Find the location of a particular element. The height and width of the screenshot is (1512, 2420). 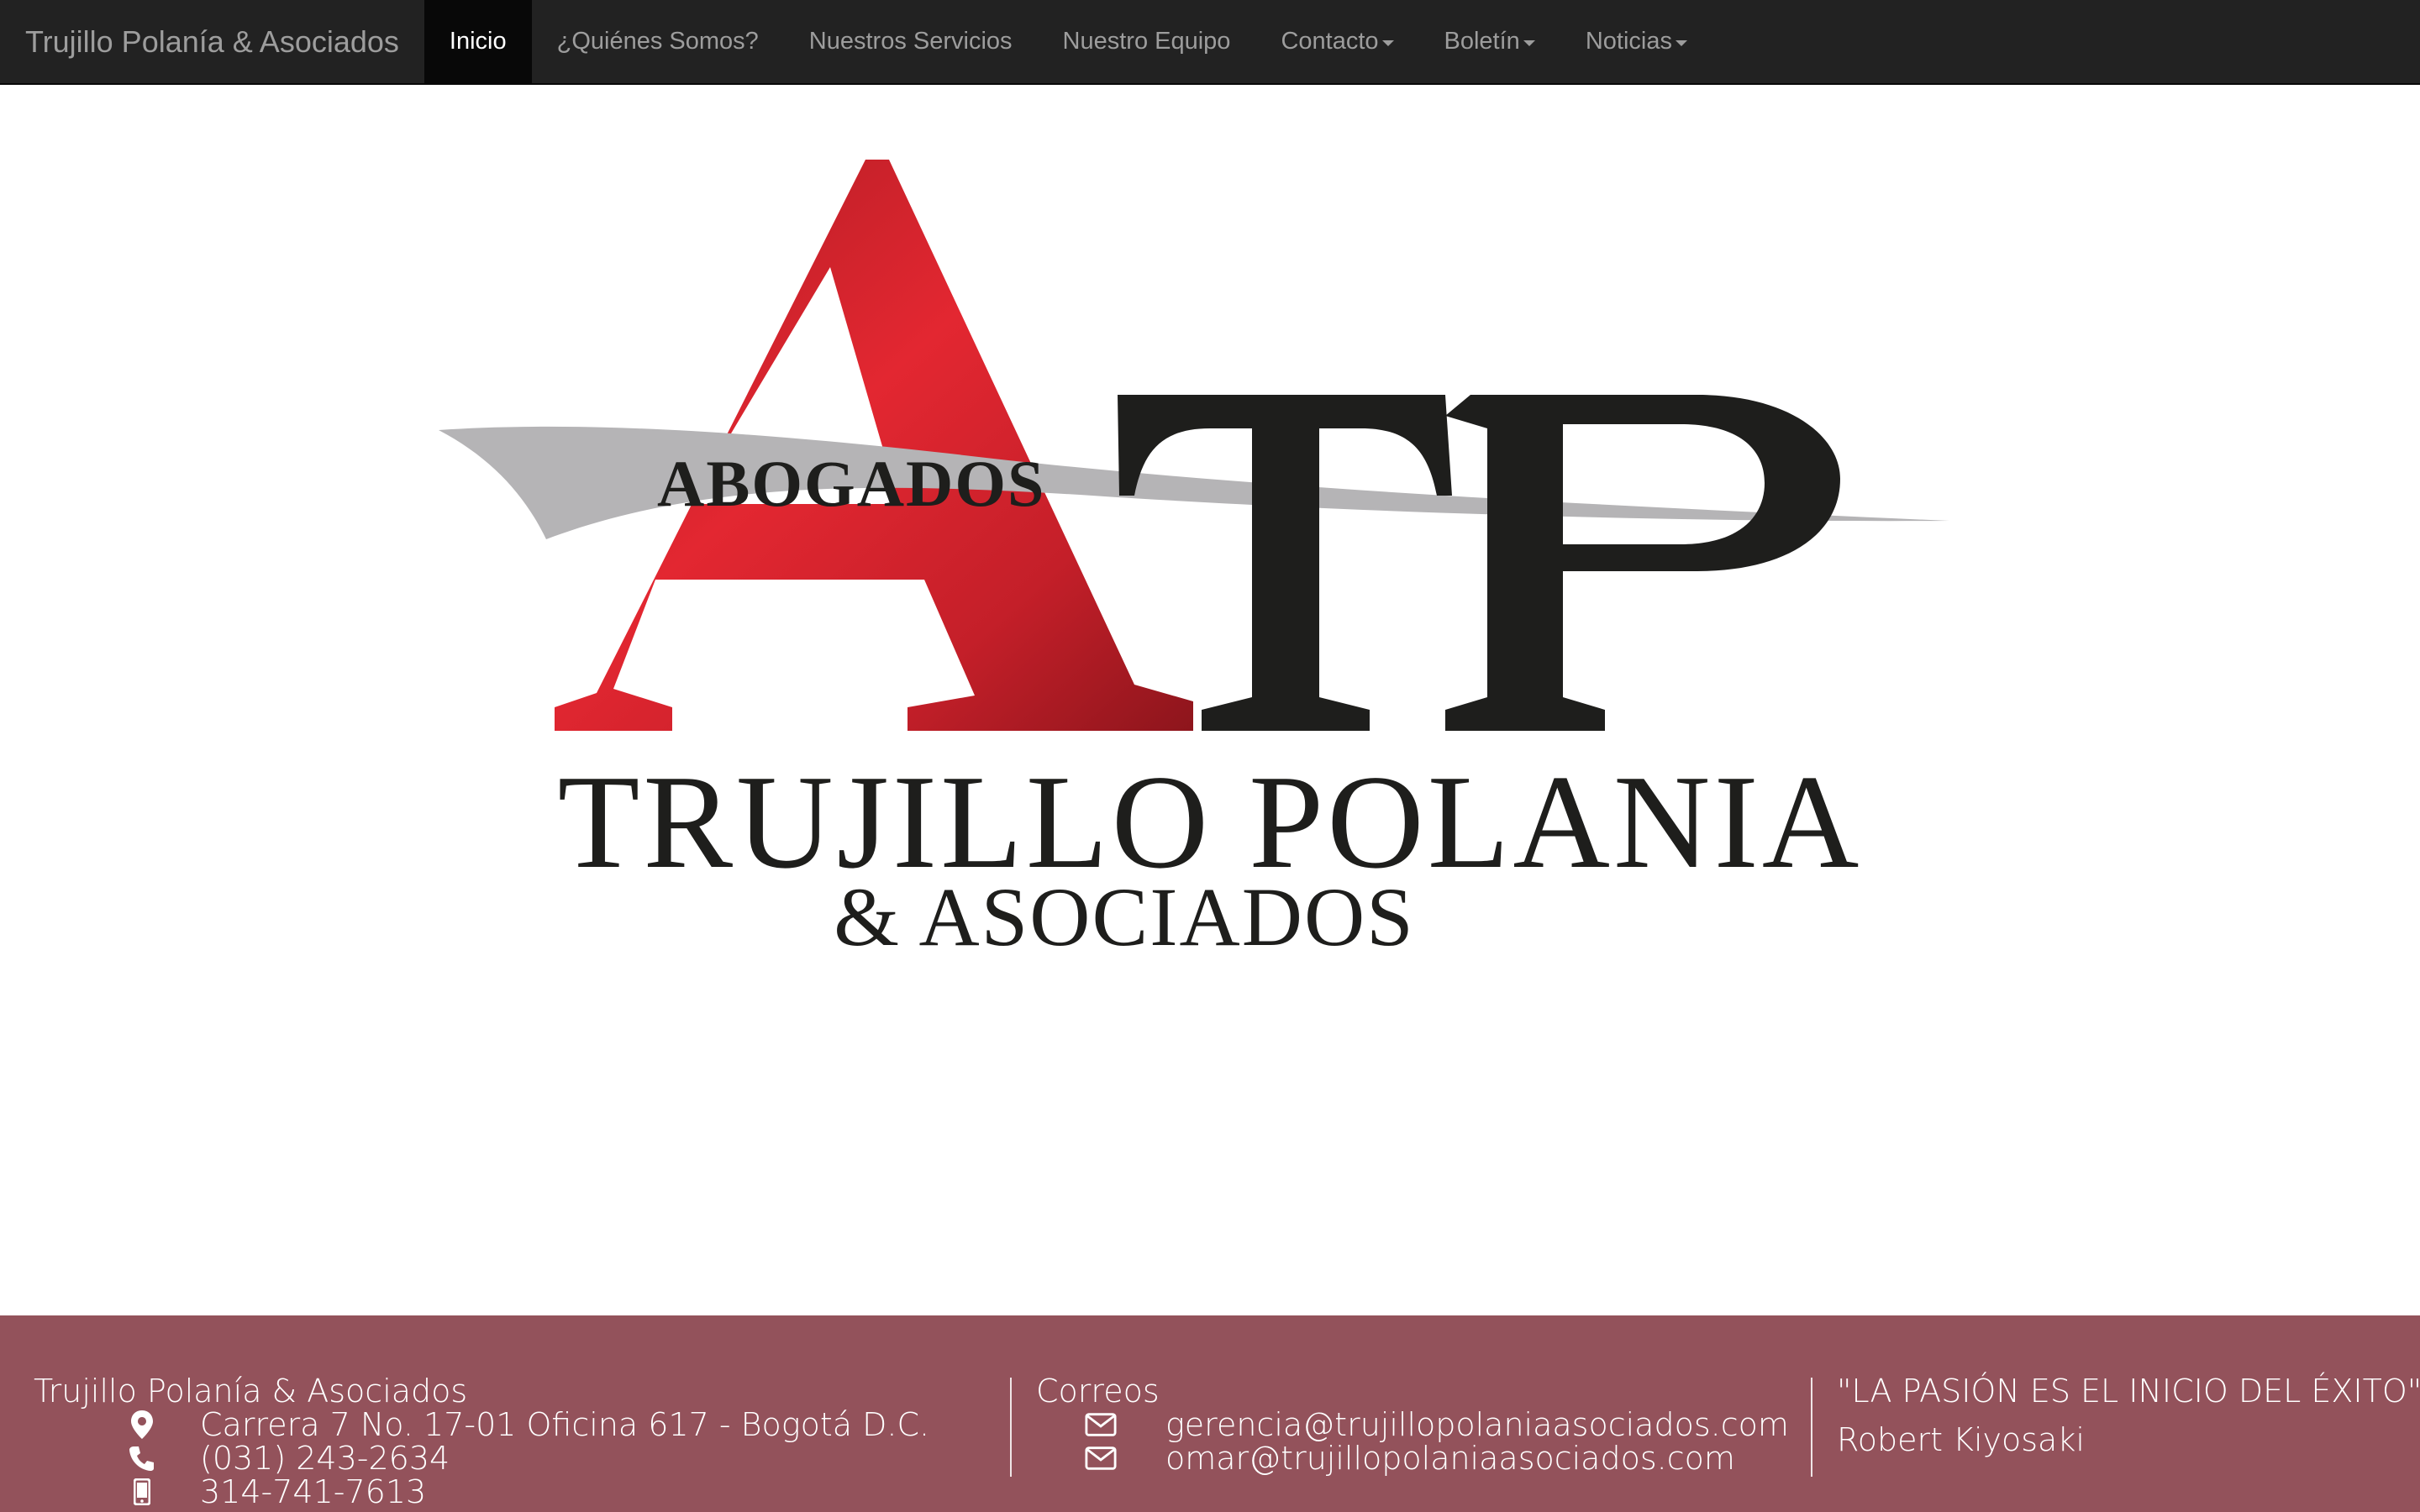

footer-mobile-row: 314-741-7613 is located at coordinates (527, 1491).